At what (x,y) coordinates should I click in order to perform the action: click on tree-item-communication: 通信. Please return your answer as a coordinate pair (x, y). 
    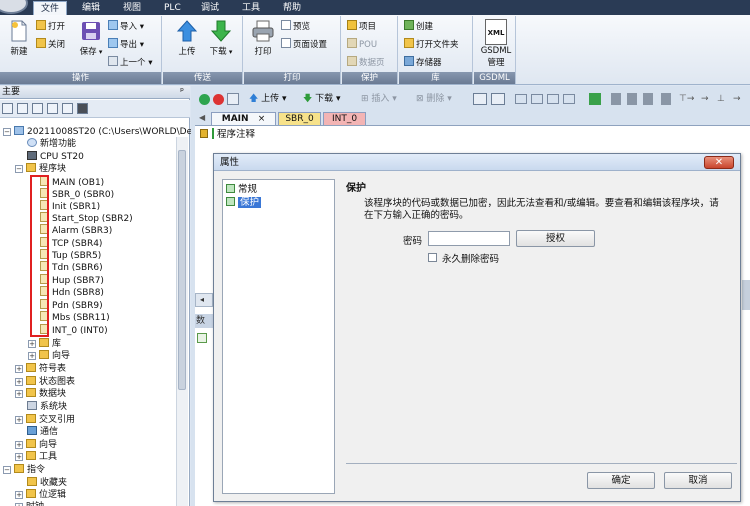
    Looking at the image, I should click on (42, 432).